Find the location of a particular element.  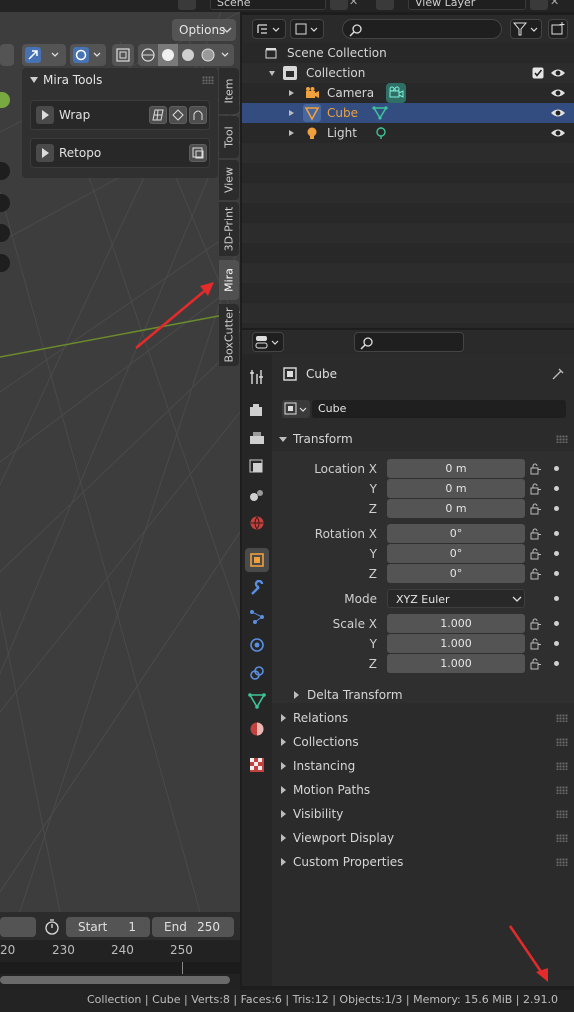

pin-icon is located at coordinates (558, 374).